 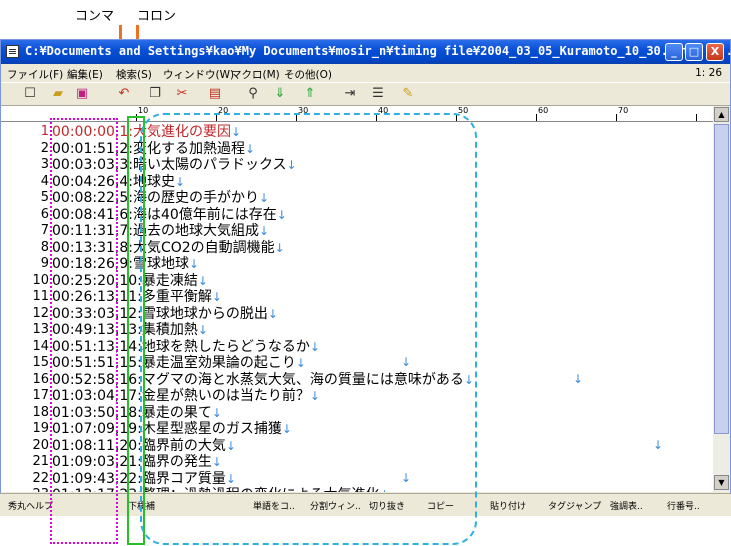 I want to click on ruler-mark: 60, so click(x=543, y=110).